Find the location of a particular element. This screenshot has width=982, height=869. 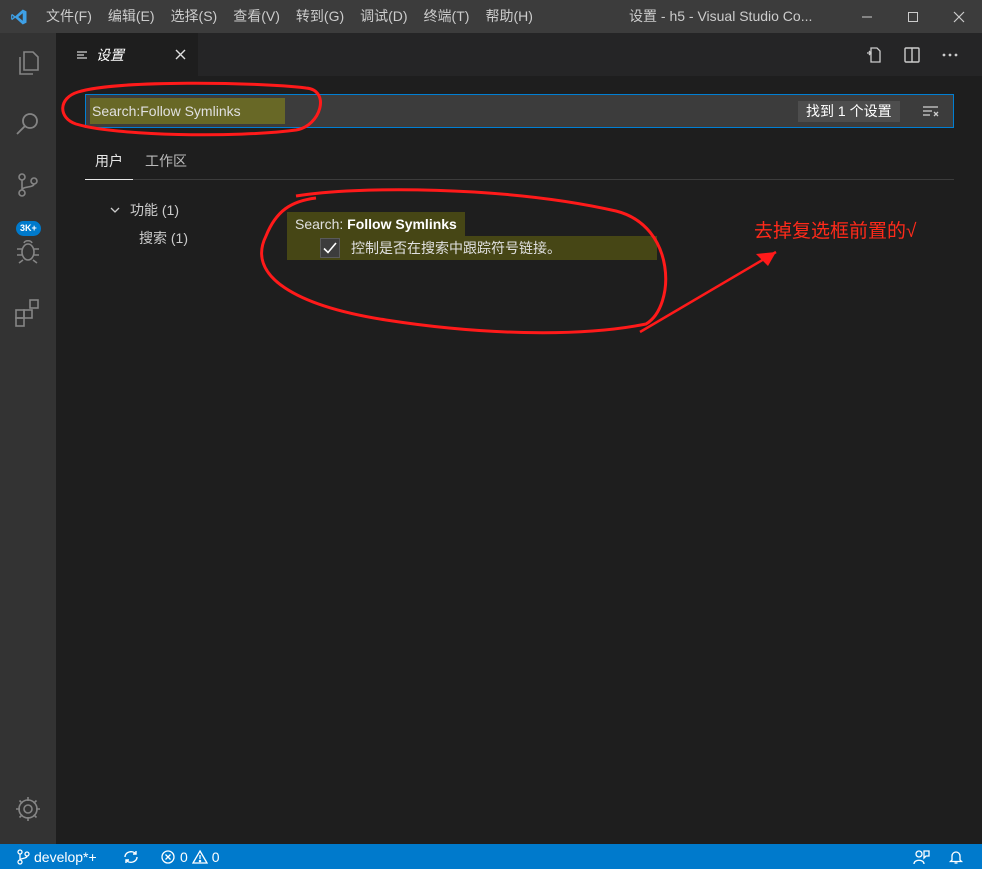

toc-item-label: 搜索 is located at coordinates (153, 238).